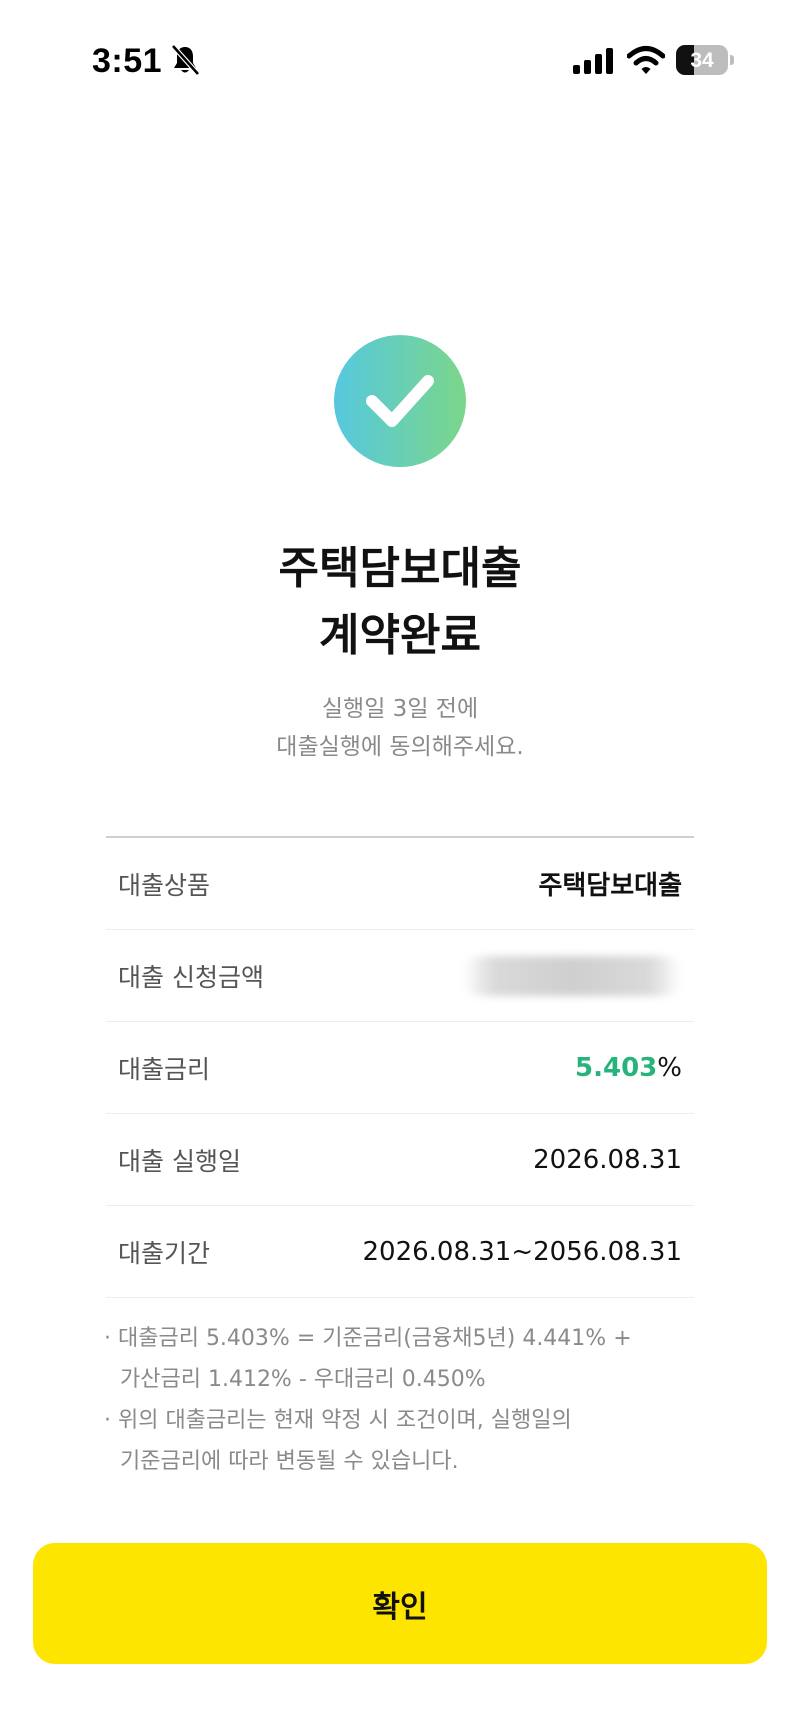 The height and width of the screenshot is (1734, 800). Describe the element at coordinates (185, 60) in the screenshot. I see `bell-muted-icon` at that location.